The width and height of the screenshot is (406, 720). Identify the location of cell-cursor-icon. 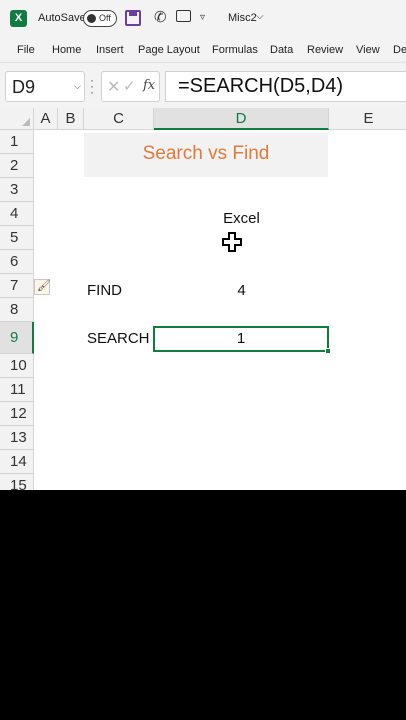
(232, 242).